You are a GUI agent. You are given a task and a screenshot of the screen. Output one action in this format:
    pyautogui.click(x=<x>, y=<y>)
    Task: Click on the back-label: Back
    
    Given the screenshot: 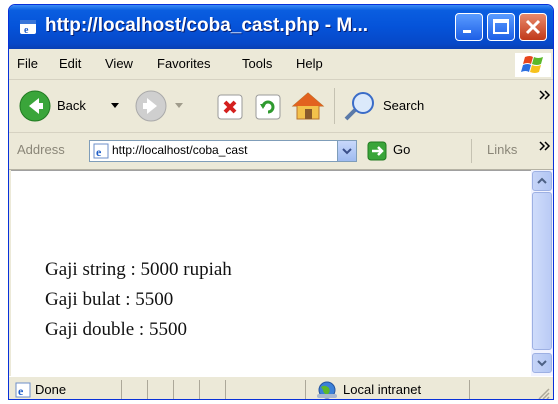 What is the action you would take?
    pyautogui.click(x=71, y=105)
    